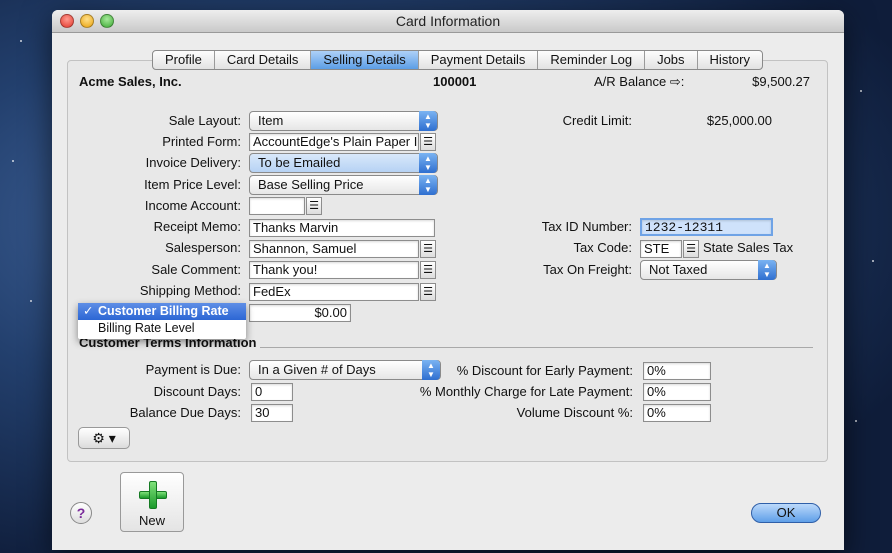  I want to click on sale-comment-label: Sale Comment:, so click(196, 269).